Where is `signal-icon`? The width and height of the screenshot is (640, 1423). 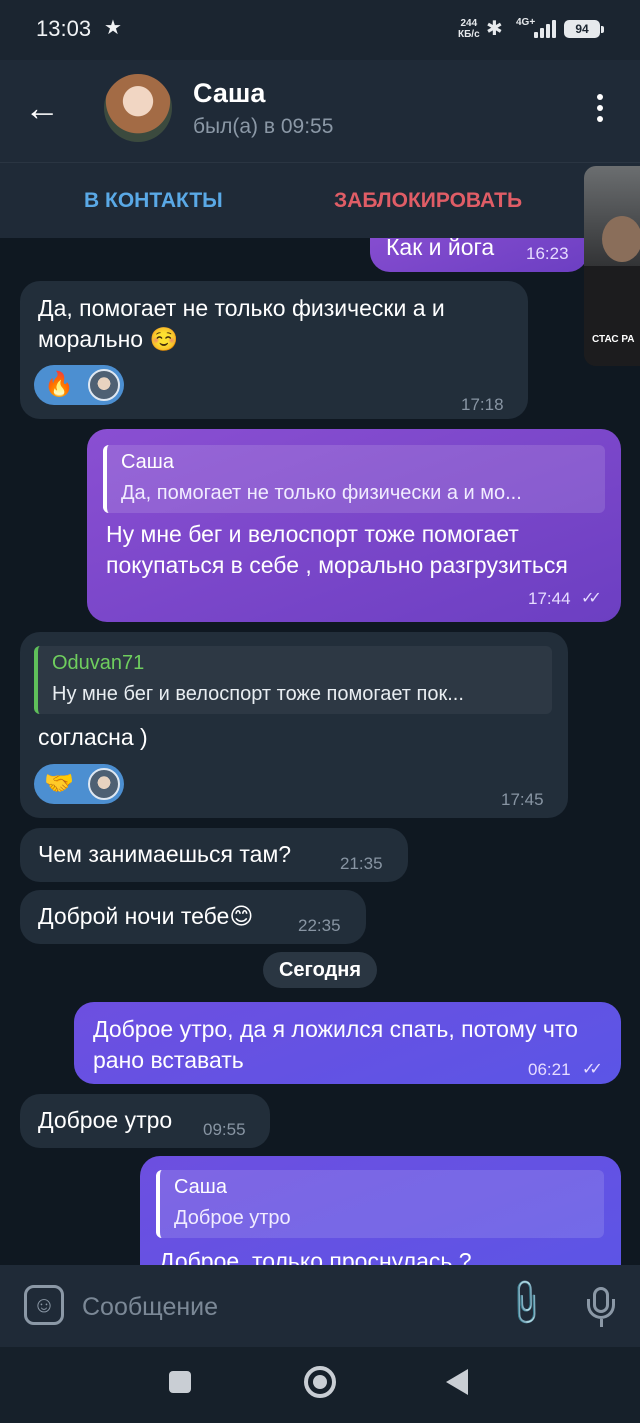 signal-icon is located at coordinates (543, 29).